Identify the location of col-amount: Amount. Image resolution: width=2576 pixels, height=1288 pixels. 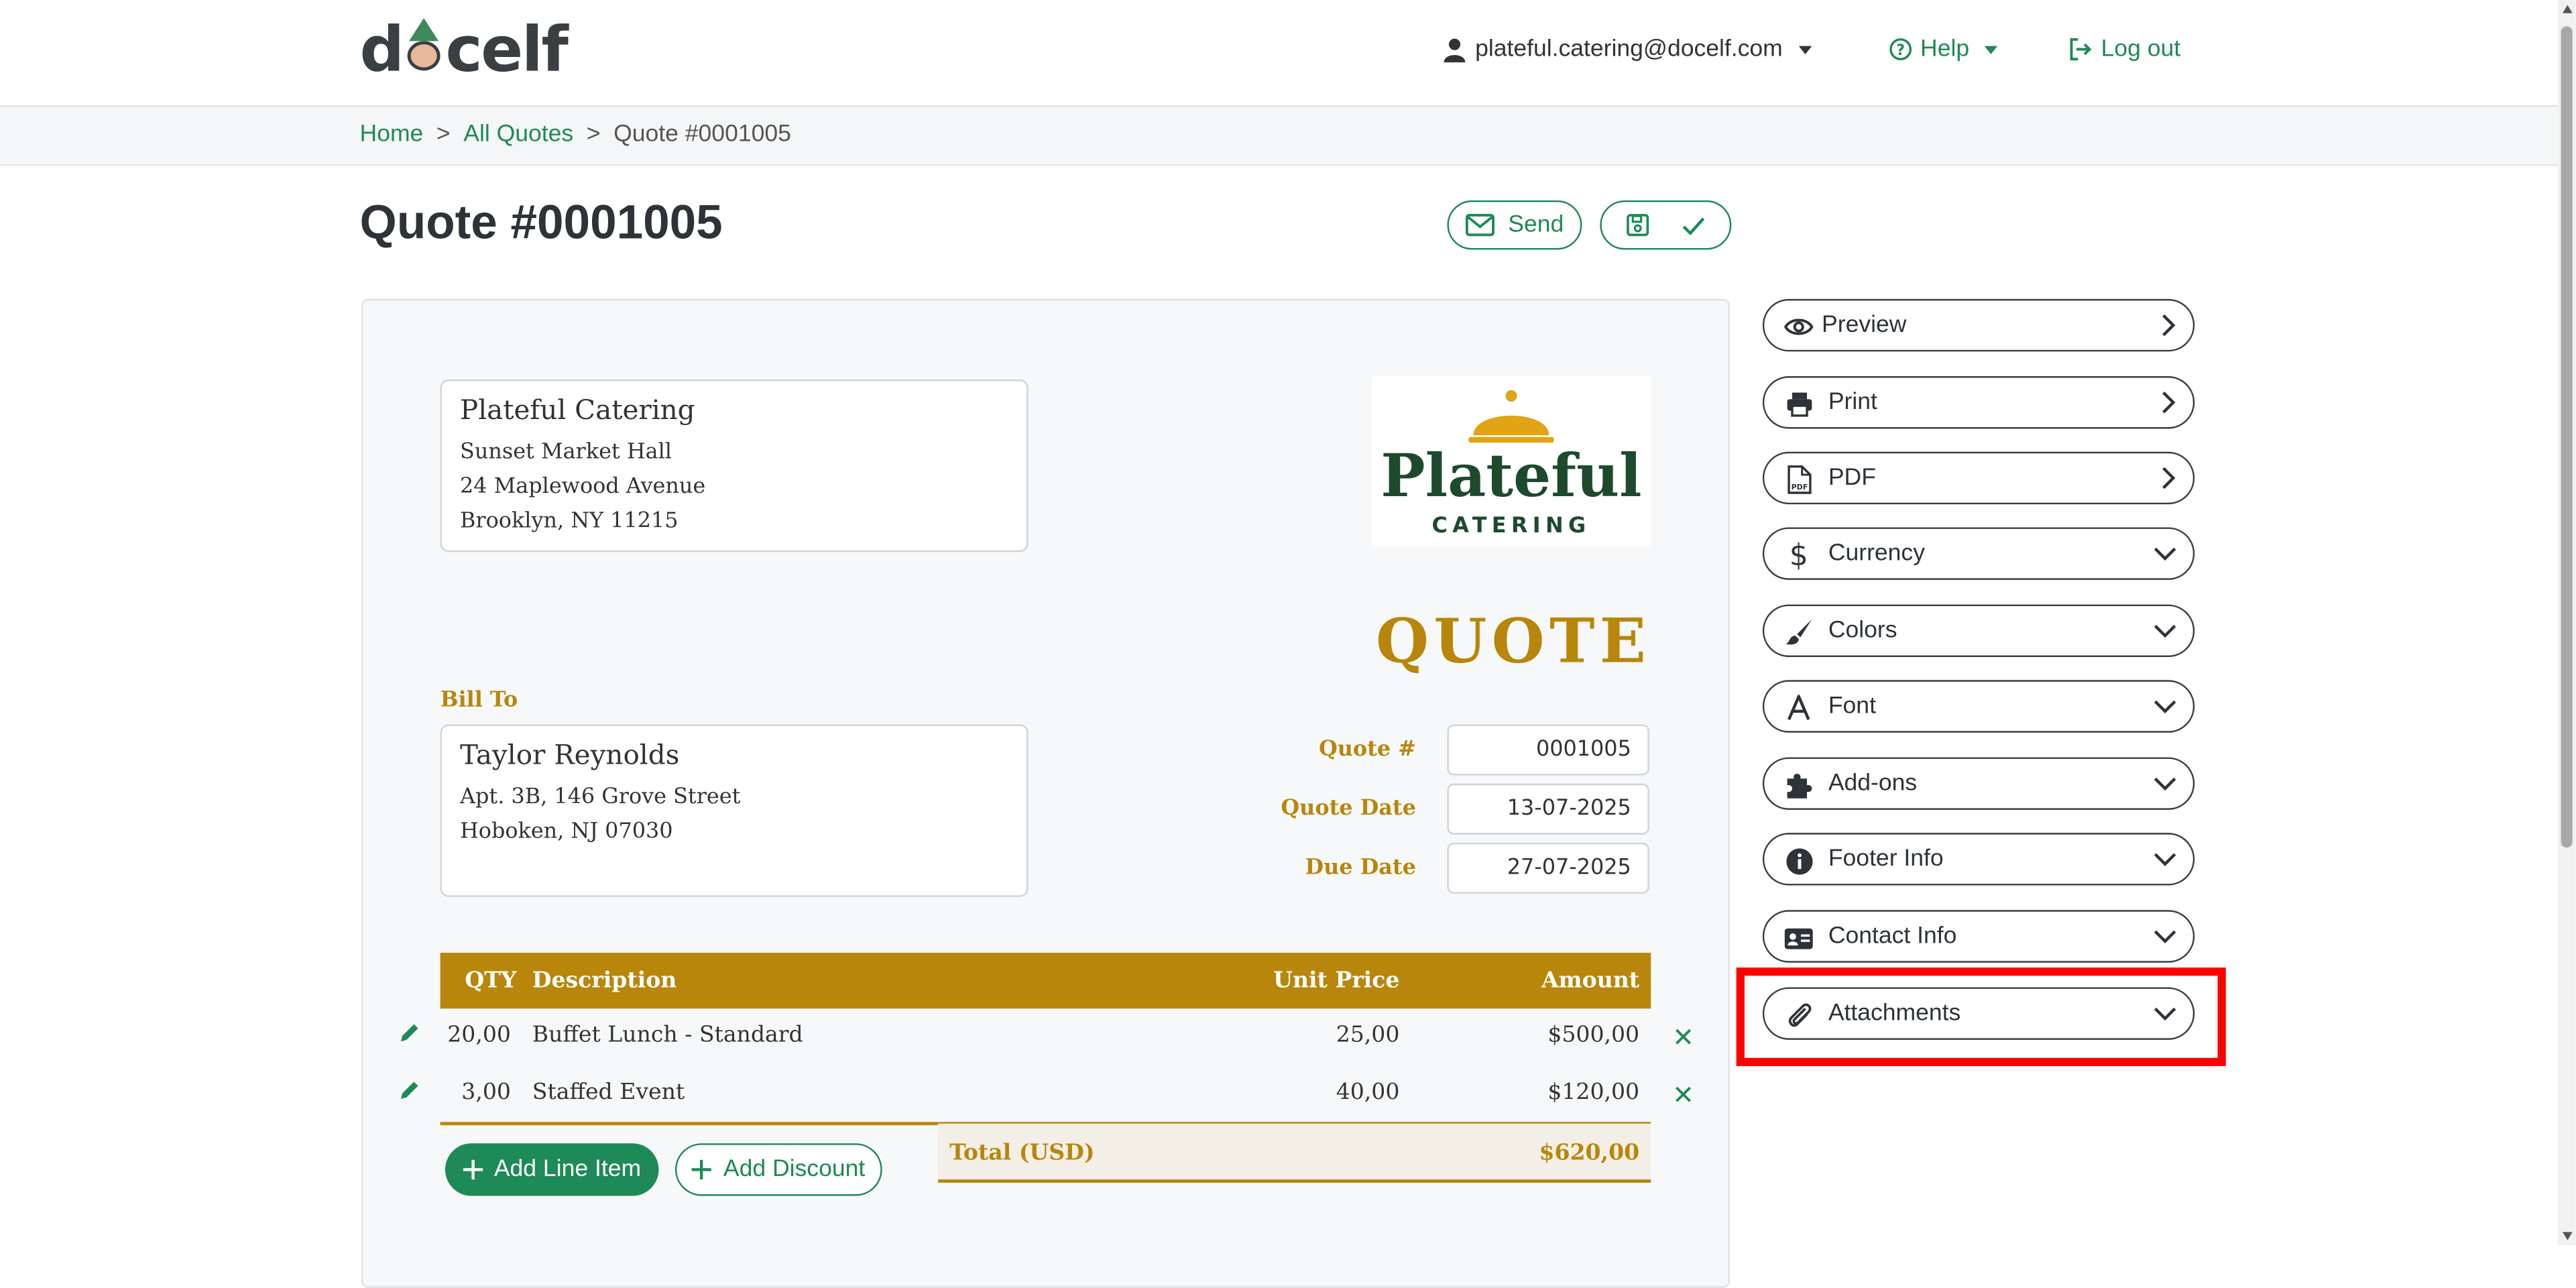
(1590, 981).